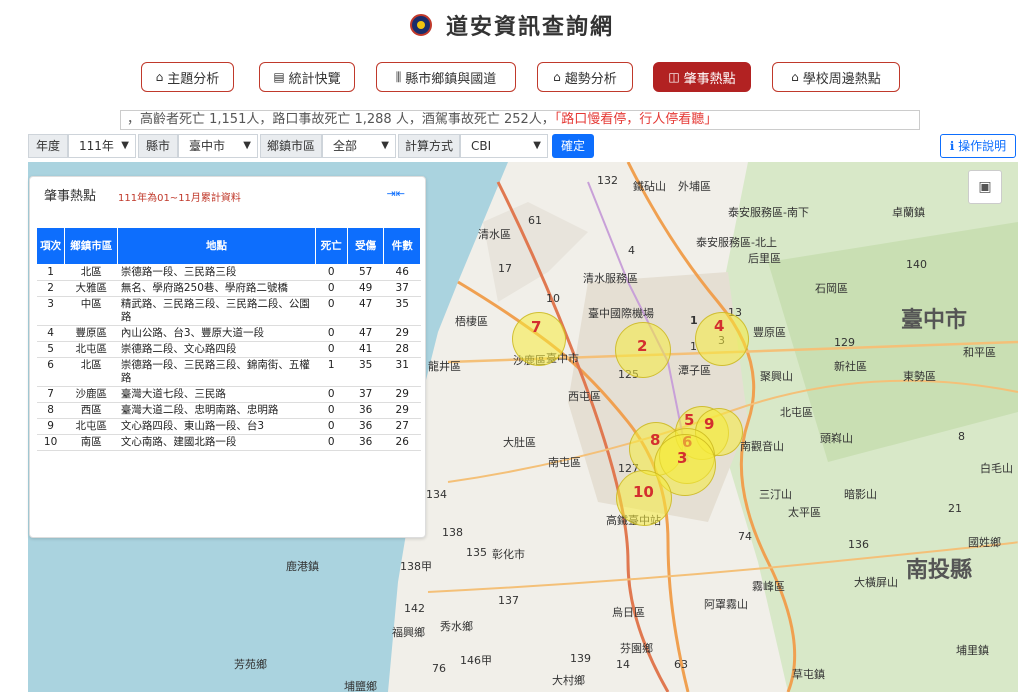  I want to click on place-label: 泰安服務區-北上, so click(736, 242).